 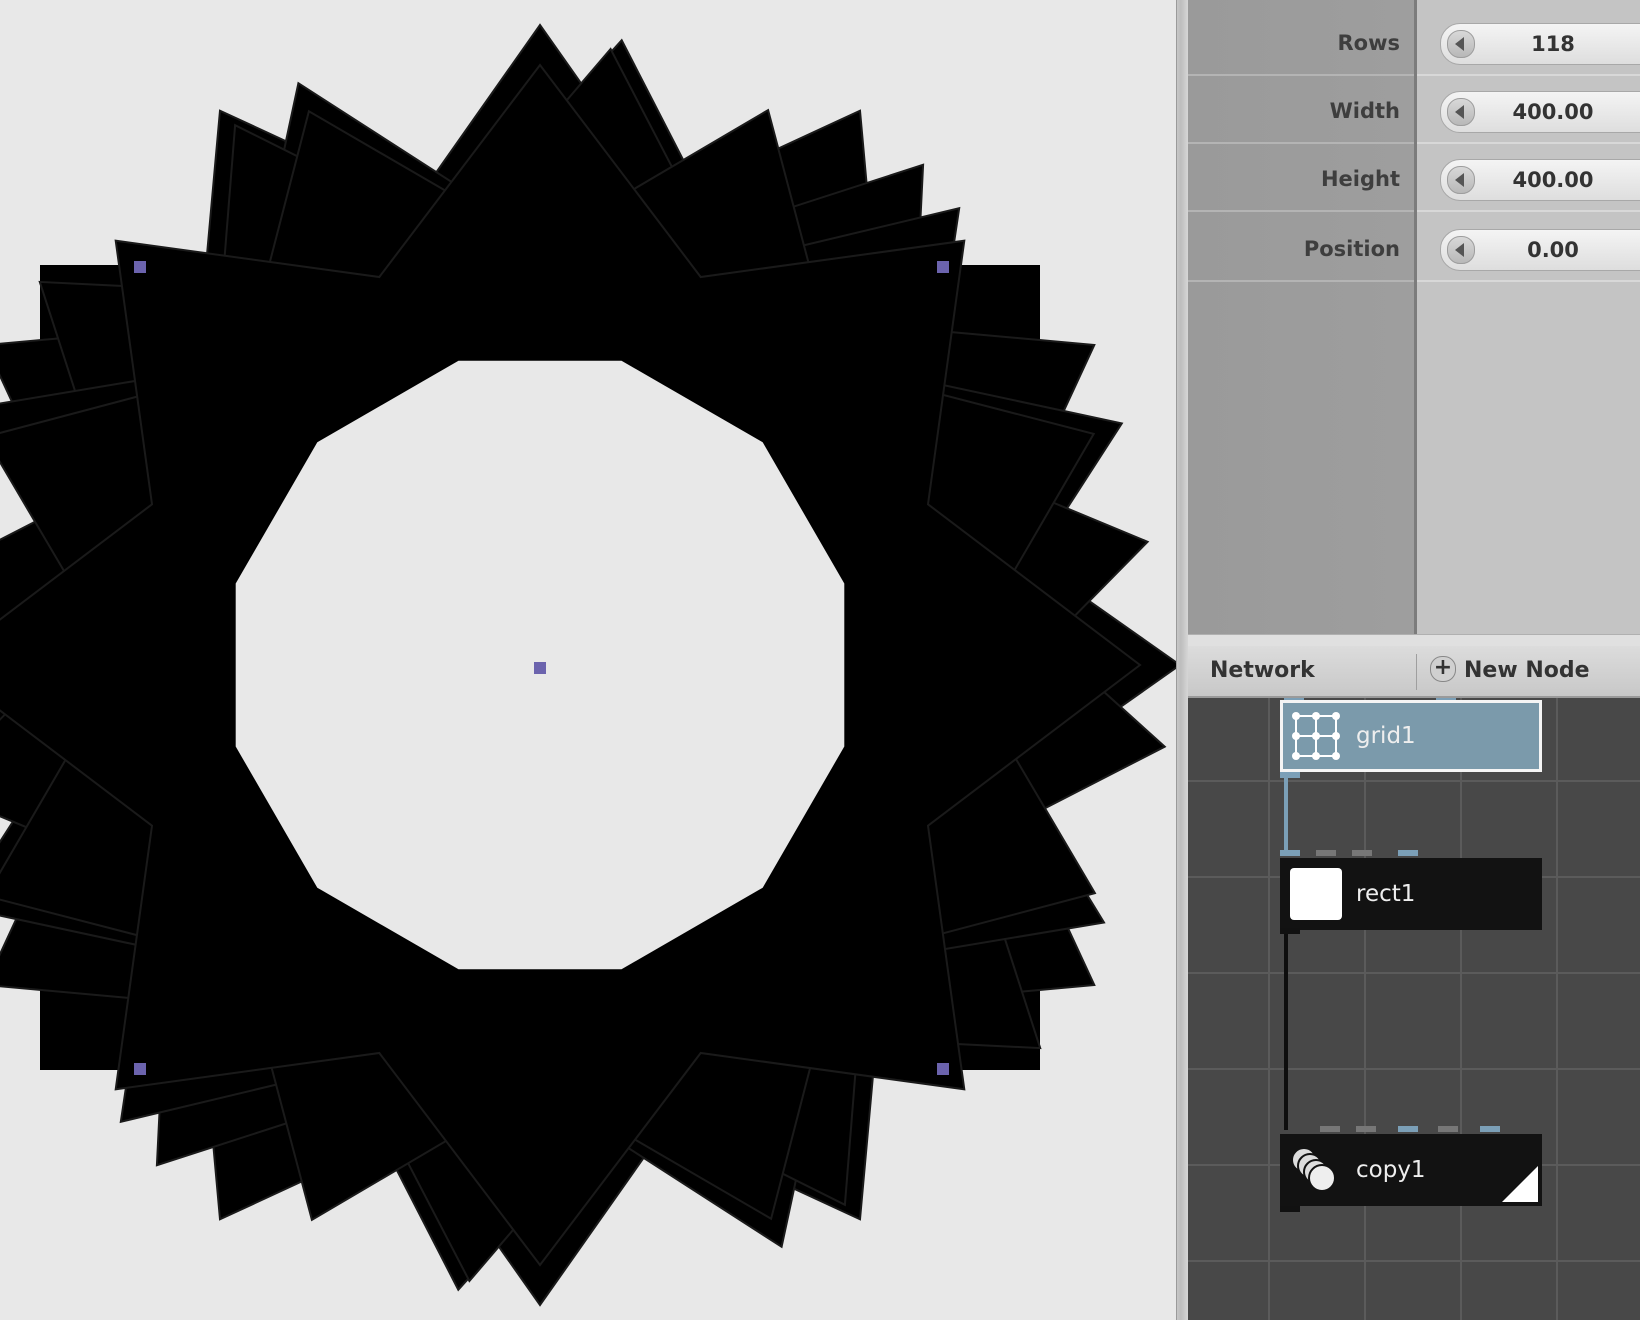 What do you see at coordinates (1316, 894) in the screenshot?
I see `rect-icon` at bounding box center [1316, 894].